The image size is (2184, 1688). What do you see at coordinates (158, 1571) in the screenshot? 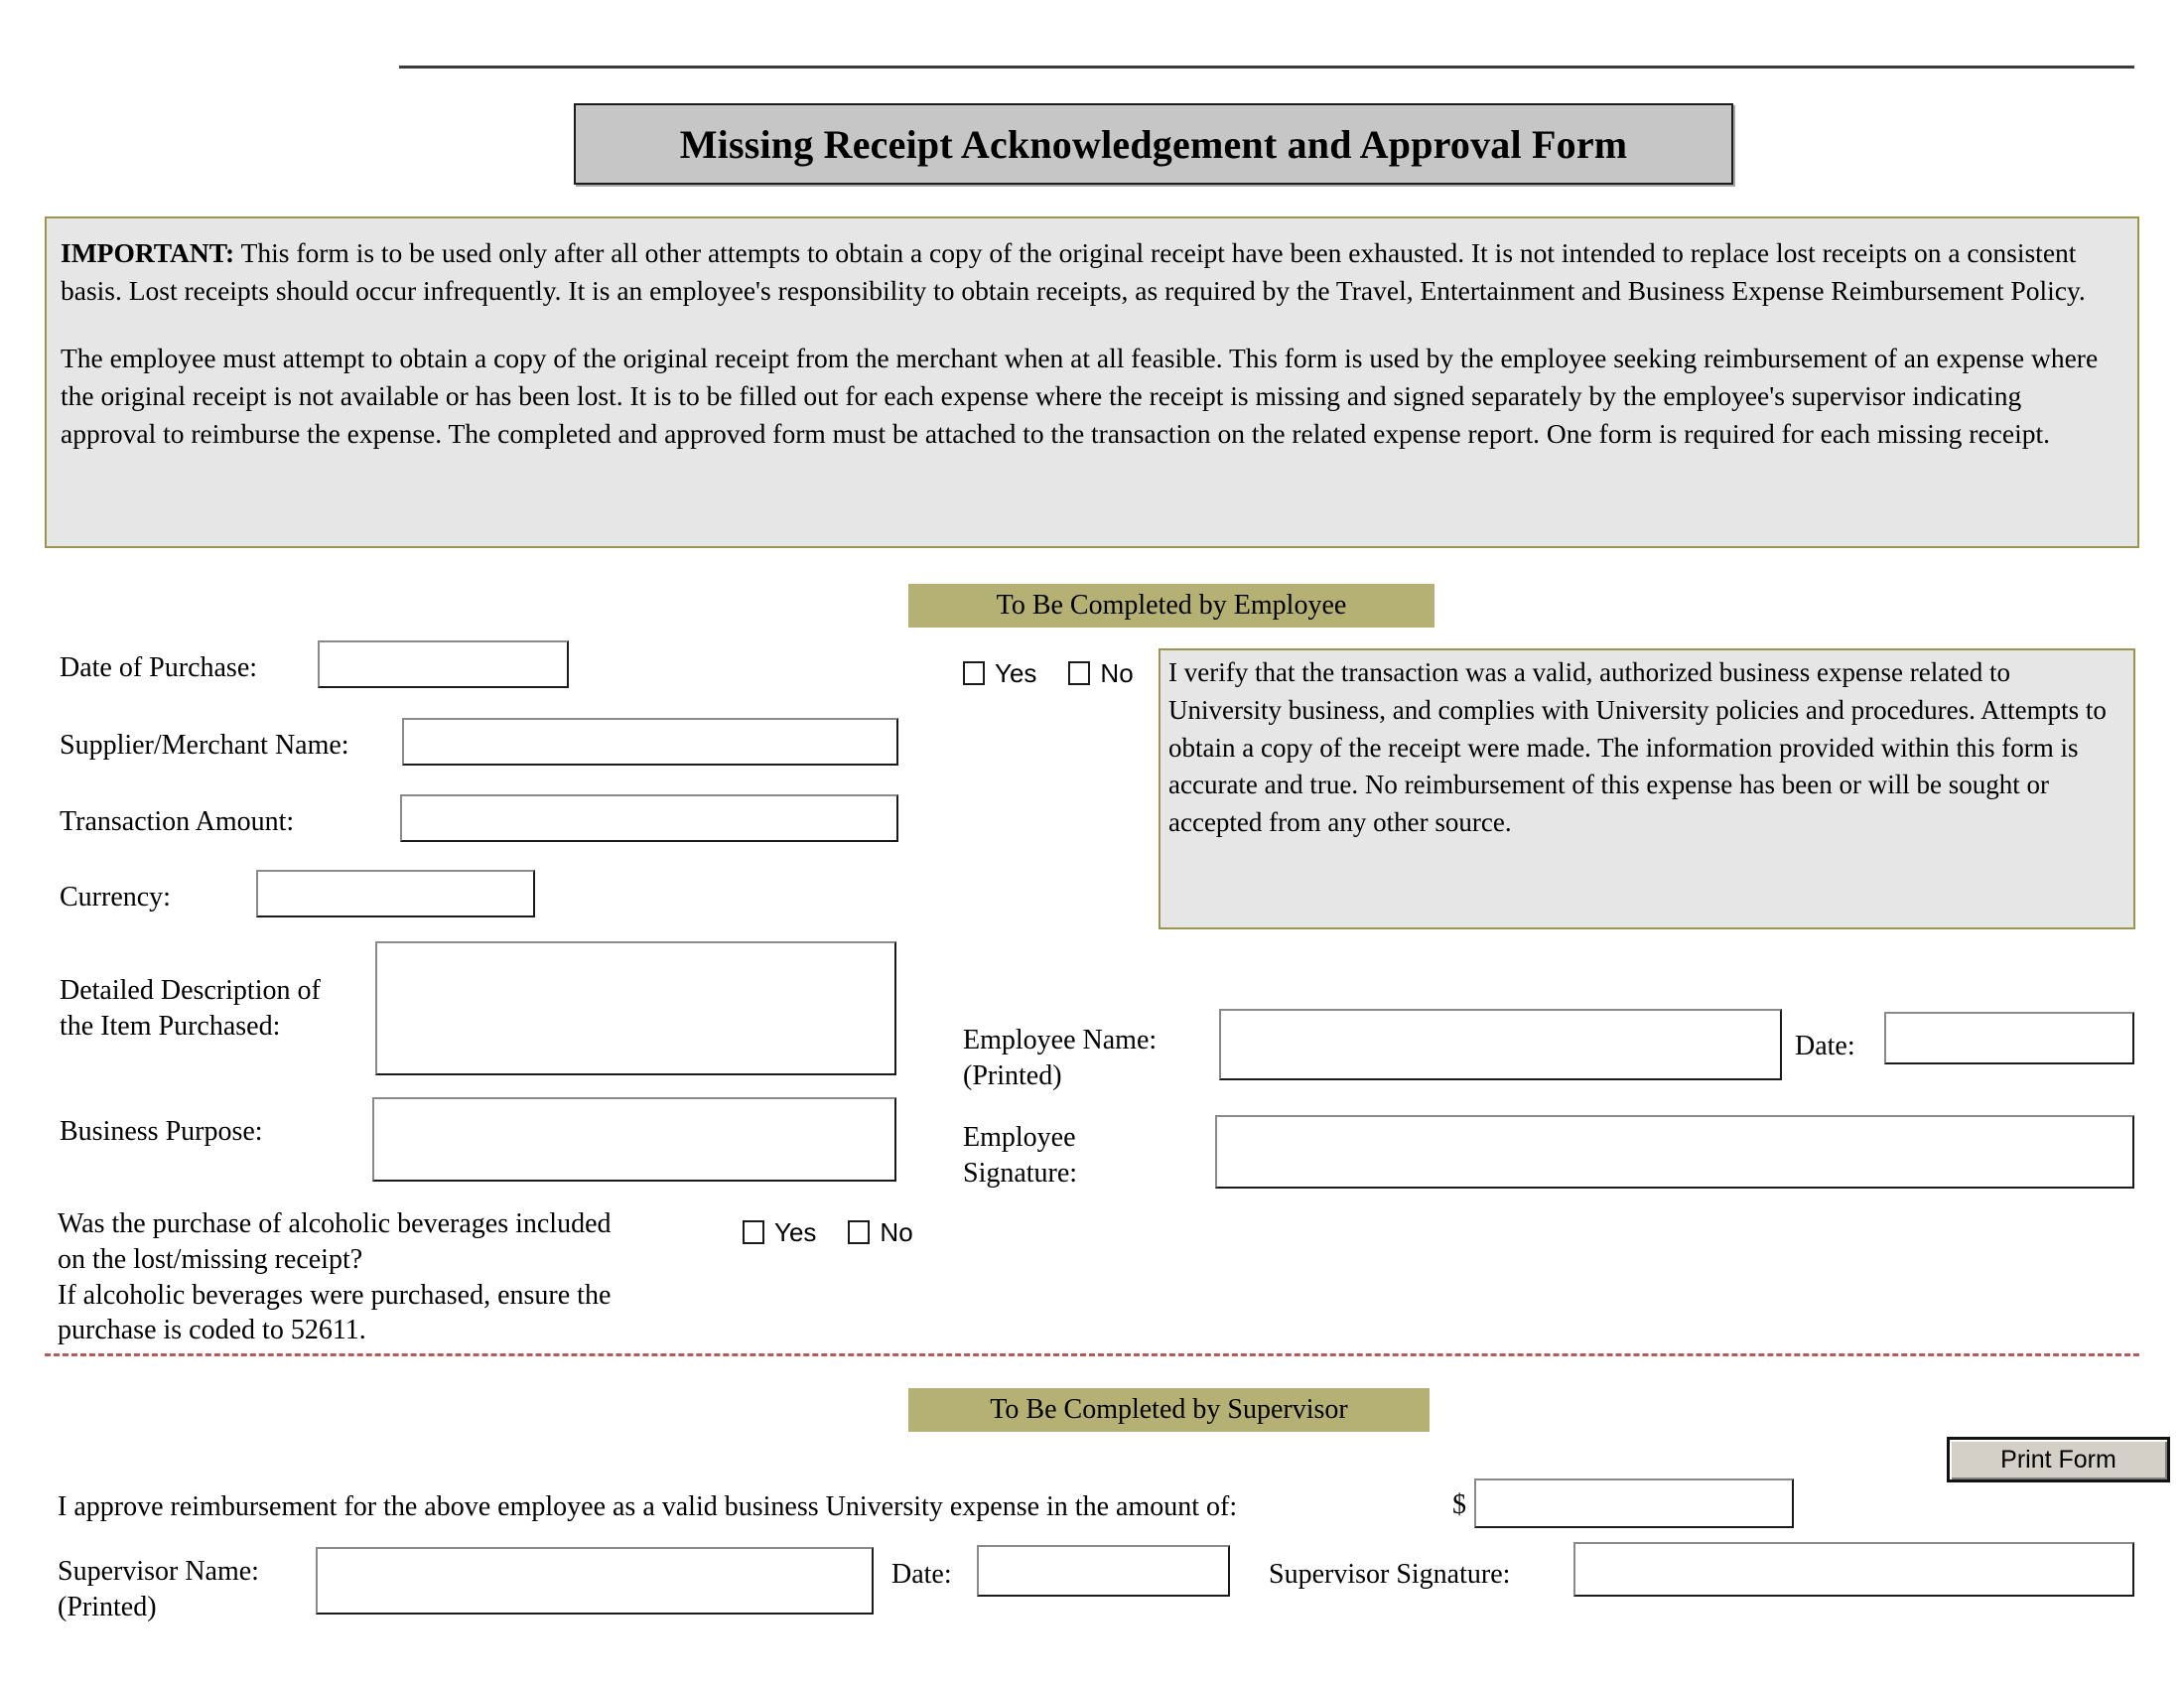
I see `supervisor-name-label-line1: Supervisor Name:` at bounding box center [158, 1571].